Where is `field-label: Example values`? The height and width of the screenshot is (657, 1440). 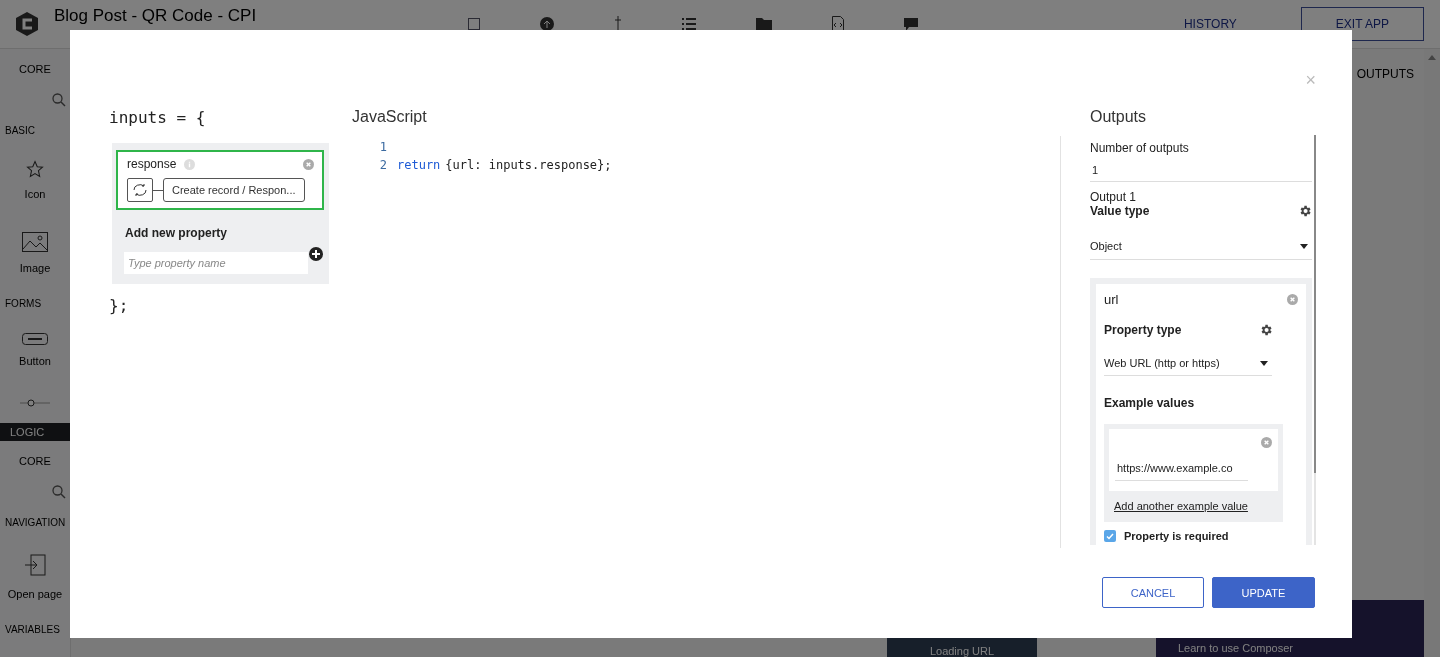 field-label: Example values is located at coordinates (1150, 403).